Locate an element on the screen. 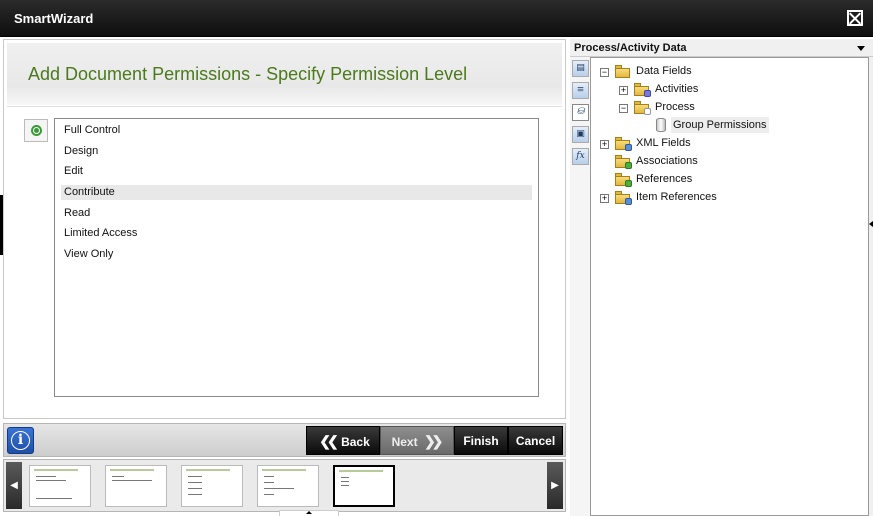  list-item-selected: Contribute is located at coordinates (296, 192).